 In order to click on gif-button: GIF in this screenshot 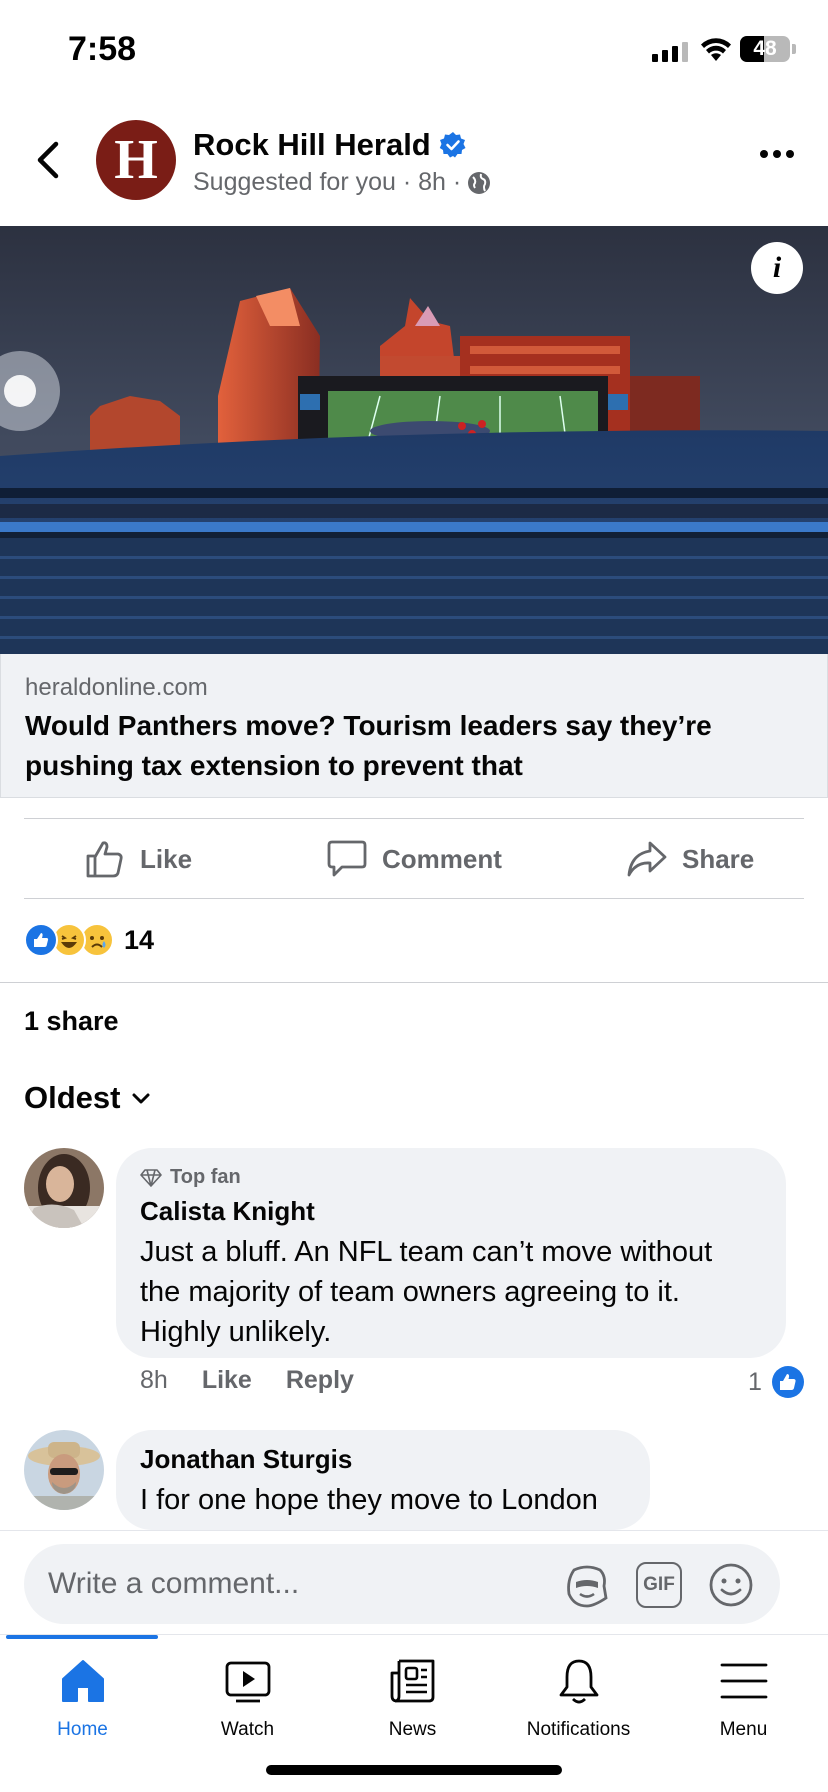, I will do `click(659, 1585)`.